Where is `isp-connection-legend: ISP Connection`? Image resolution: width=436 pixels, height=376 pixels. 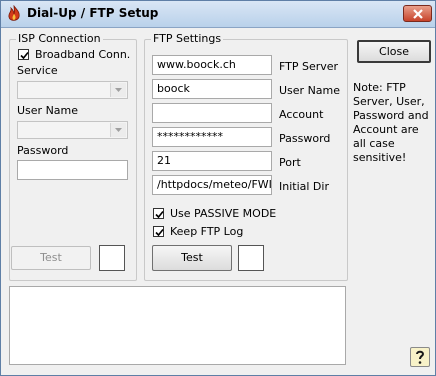
isp-connection-legend: ISP Connection is located at coordinates (59, 38).